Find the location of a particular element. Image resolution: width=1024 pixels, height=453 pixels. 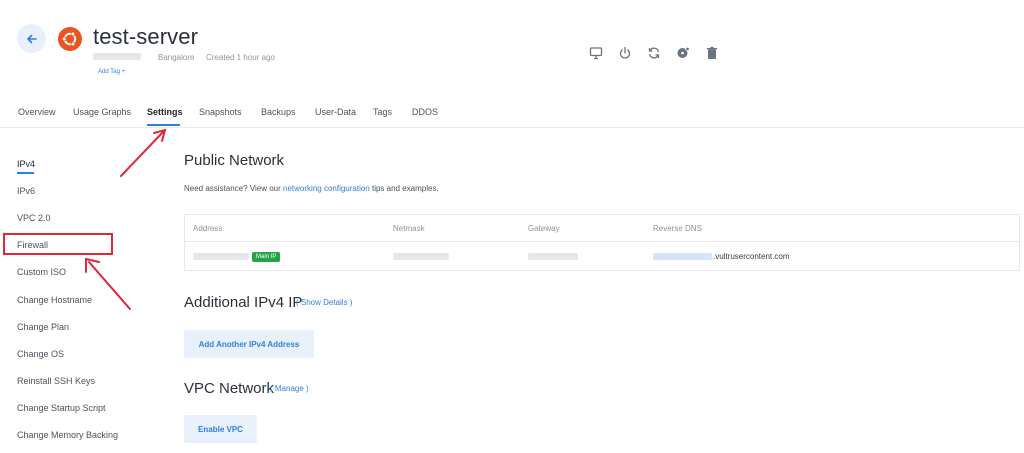

manage-vpc-link: ( Manage ) is located at coordinates (289, 388).